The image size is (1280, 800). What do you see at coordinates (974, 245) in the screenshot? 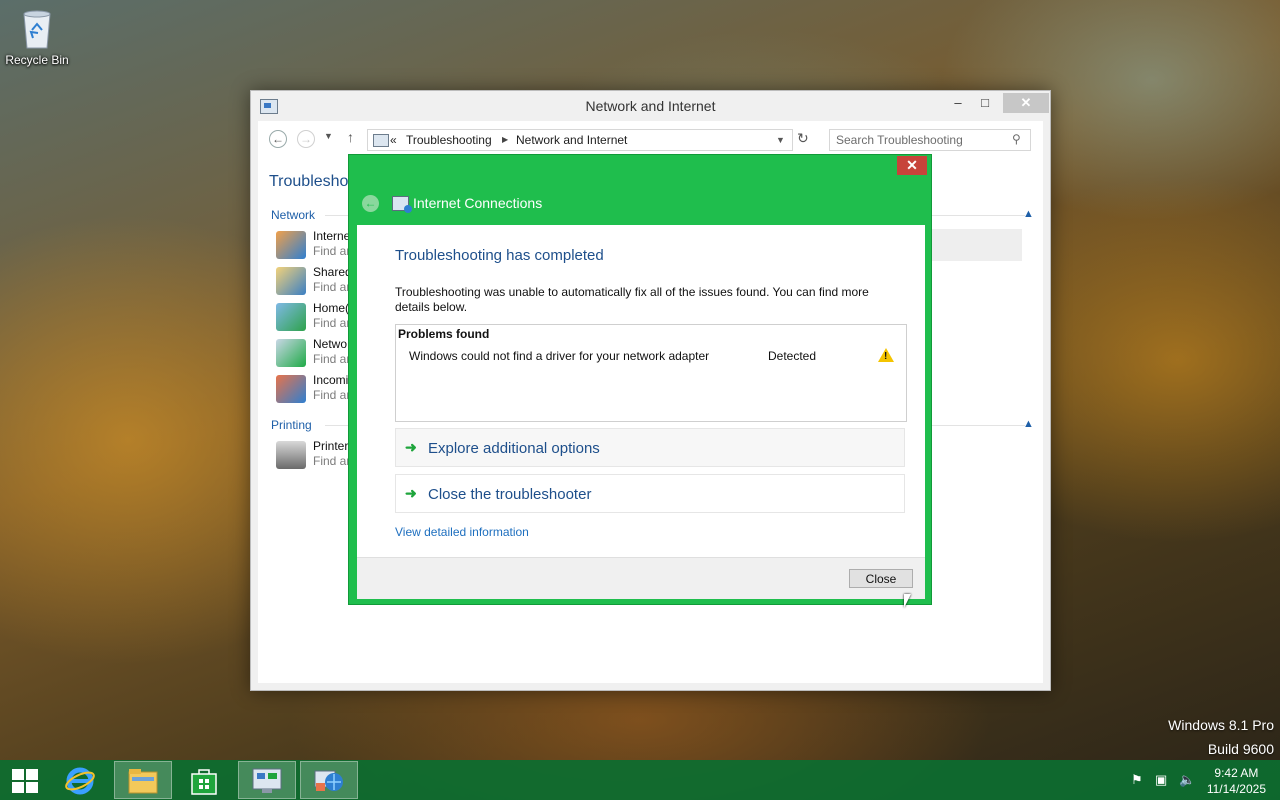
I see `item-hover-highlight` at bounding box center [974, 245].